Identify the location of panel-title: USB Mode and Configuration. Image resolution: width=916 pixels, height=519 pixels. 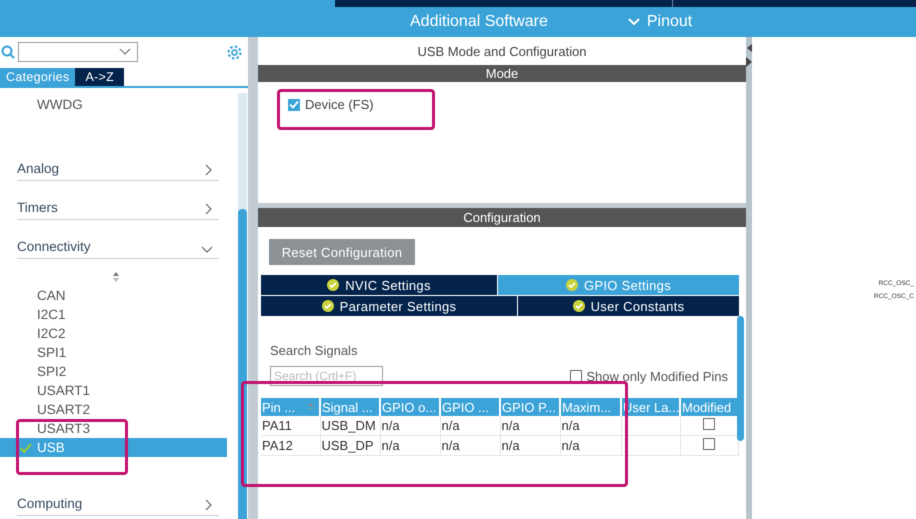
(502, 52).